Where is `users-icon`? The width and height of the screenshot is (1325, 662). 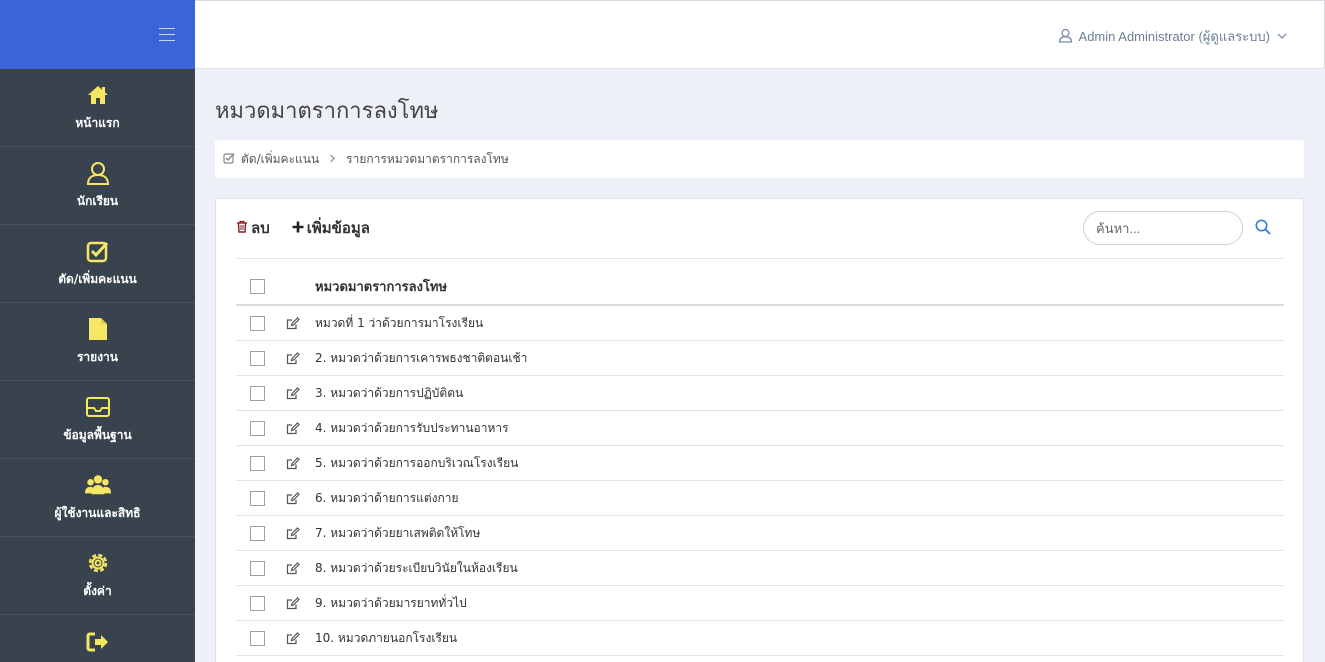 users-icon is located at coordinates (97, 485).